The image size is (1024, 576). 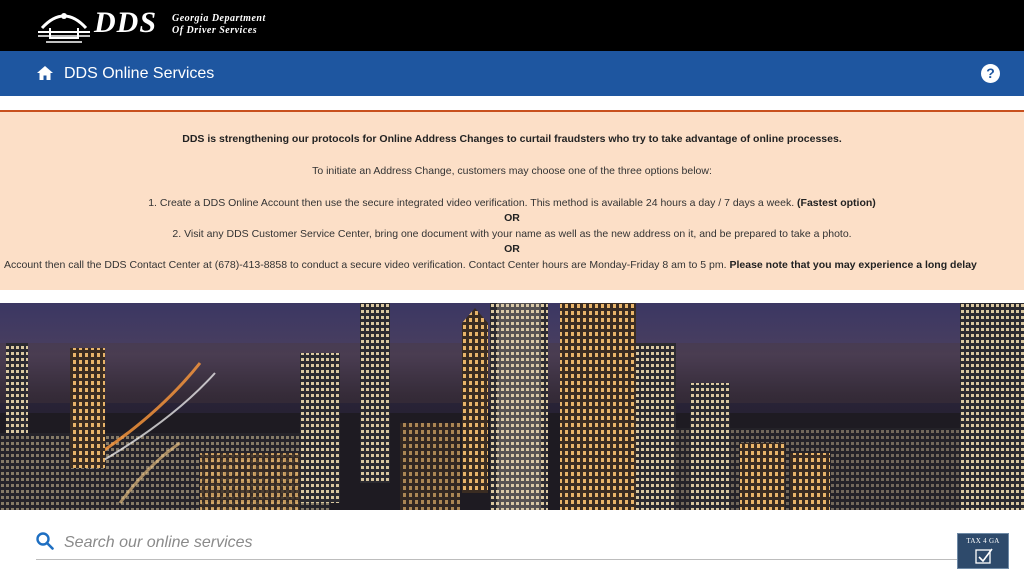 I want to click on search-section, so click(x=512, y=543).